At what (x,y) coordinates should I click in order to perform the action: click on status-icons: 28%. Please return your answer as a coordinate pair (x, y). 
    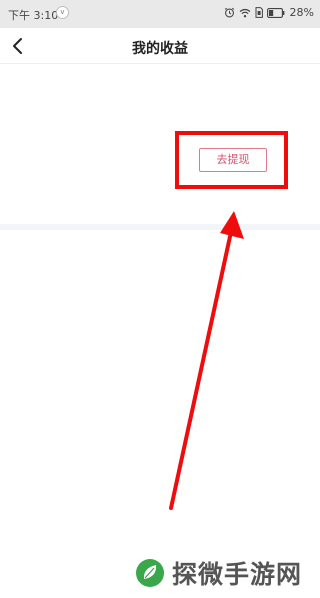
    Looking at the image, I should click on (269, 12).